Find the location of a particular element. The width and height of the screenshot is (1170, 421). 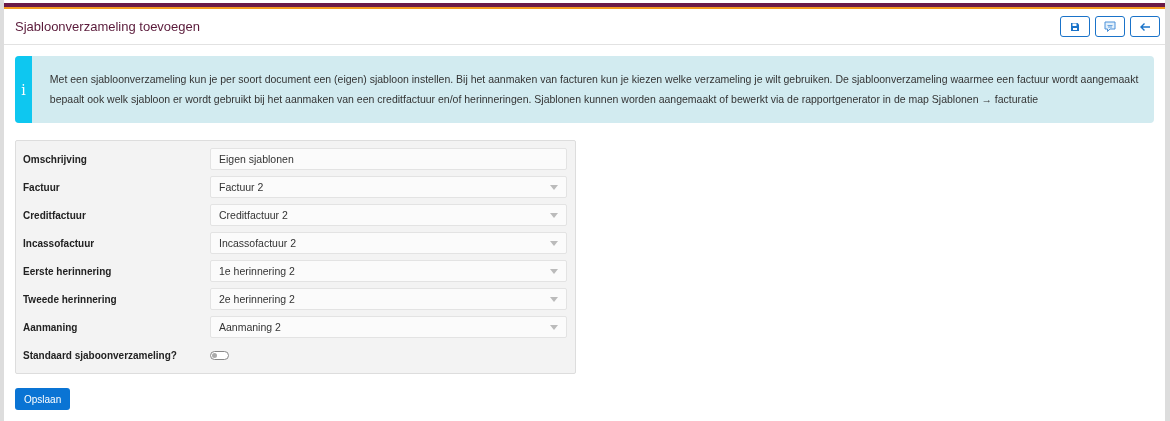

dropdown-field: 1e herinnering 2 is located at coordinates (388, 271).